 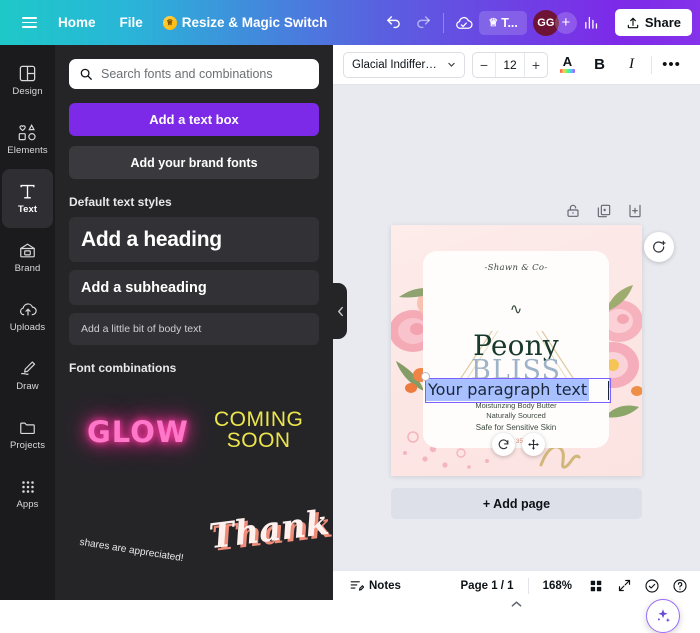 I want to click on notes-label: Notes, so click(x=385, y=585).